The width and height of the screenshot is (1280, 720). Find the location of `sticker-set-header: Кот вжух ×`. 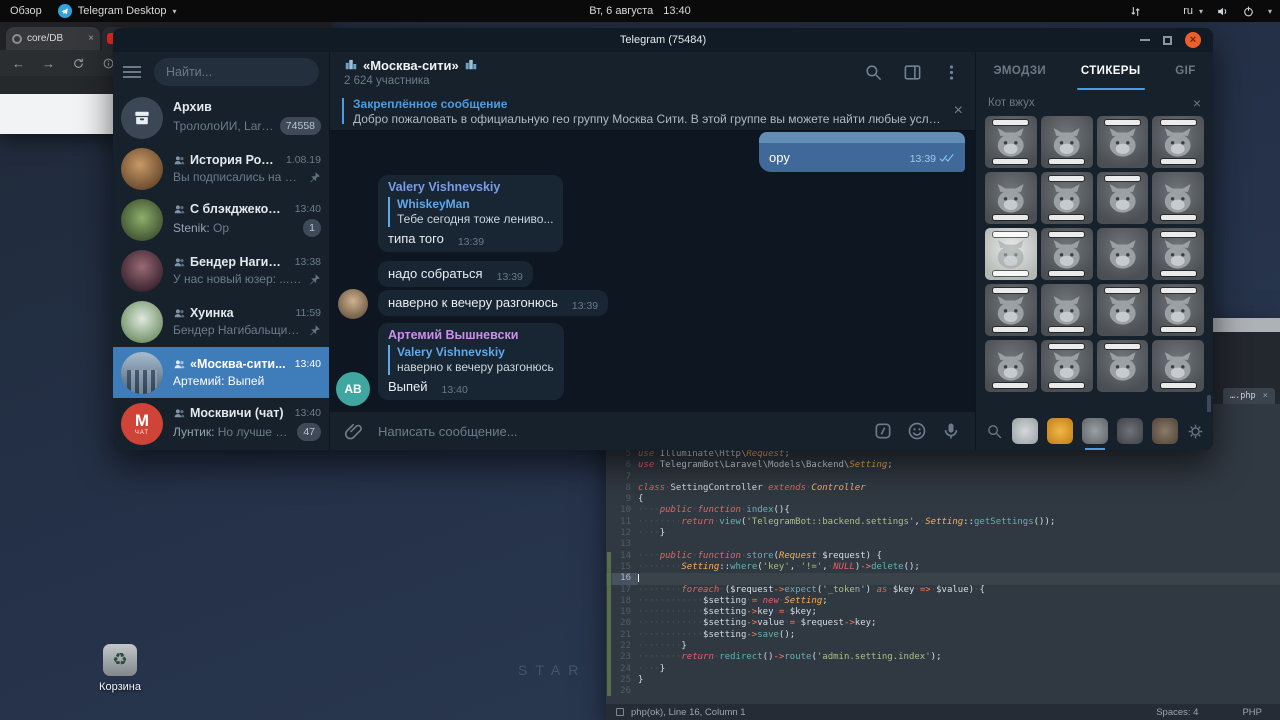

sticker-set-header: Кот вжух × is located at coordinates (1094, 103).